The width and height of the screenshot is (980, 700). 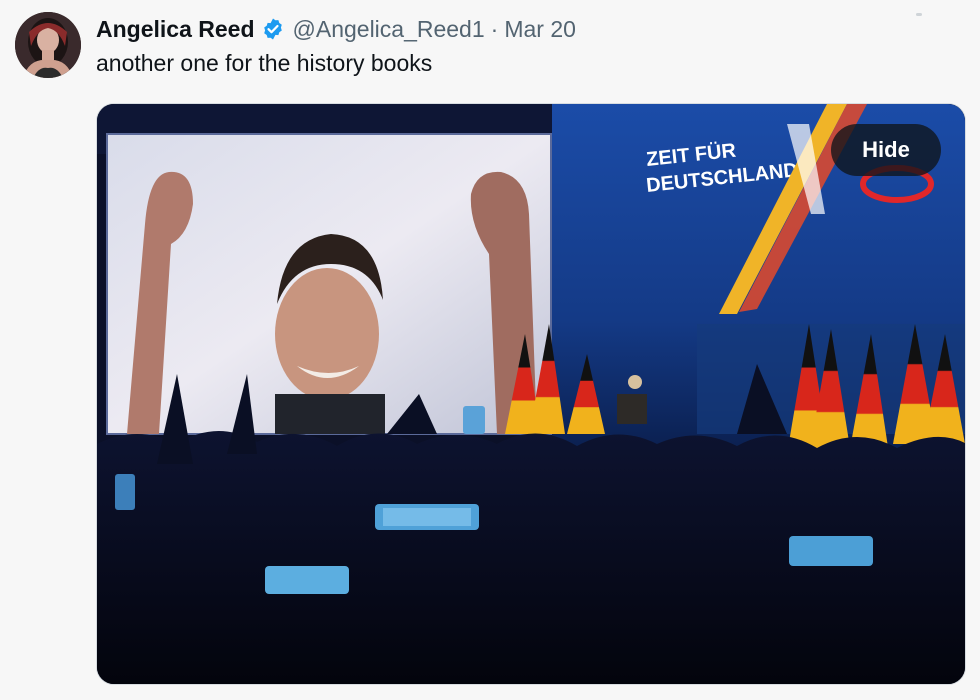 I want to click on tweet-date: Mar 20, so click(x=540, y=29).